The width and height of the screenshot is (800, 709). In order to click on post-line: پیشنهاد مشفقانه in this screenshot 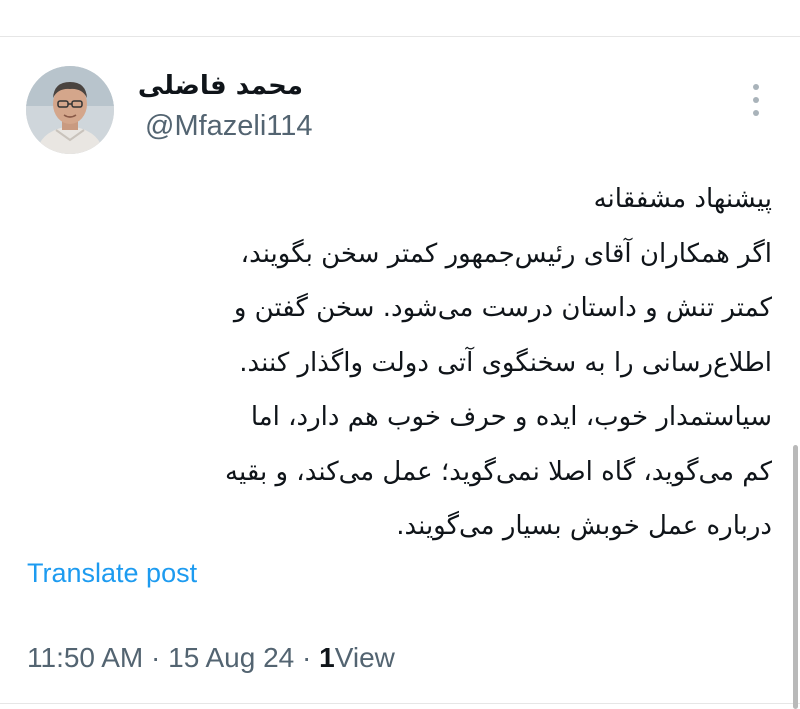, I will do `click(682, 199)`.